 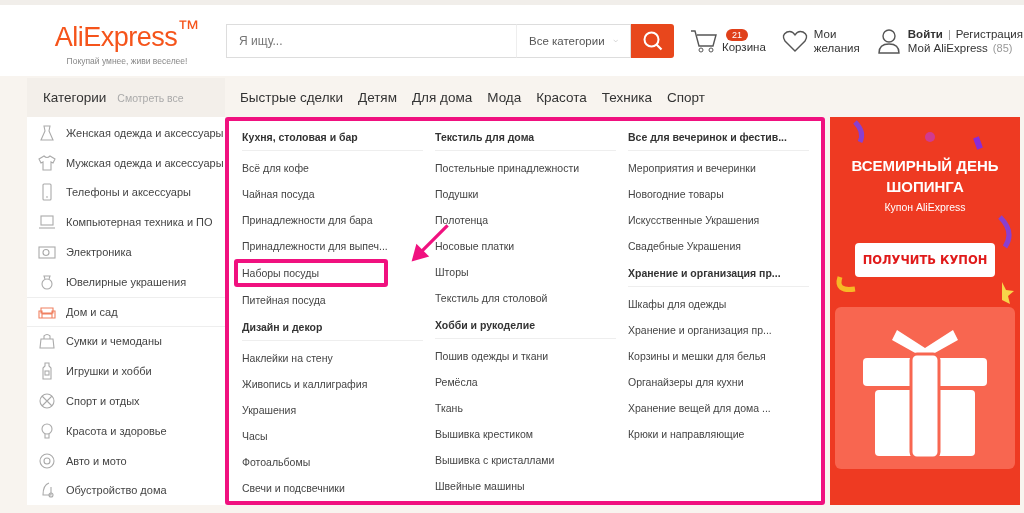 I want to click on category-item: Электроника, so click(x=126, y=252).